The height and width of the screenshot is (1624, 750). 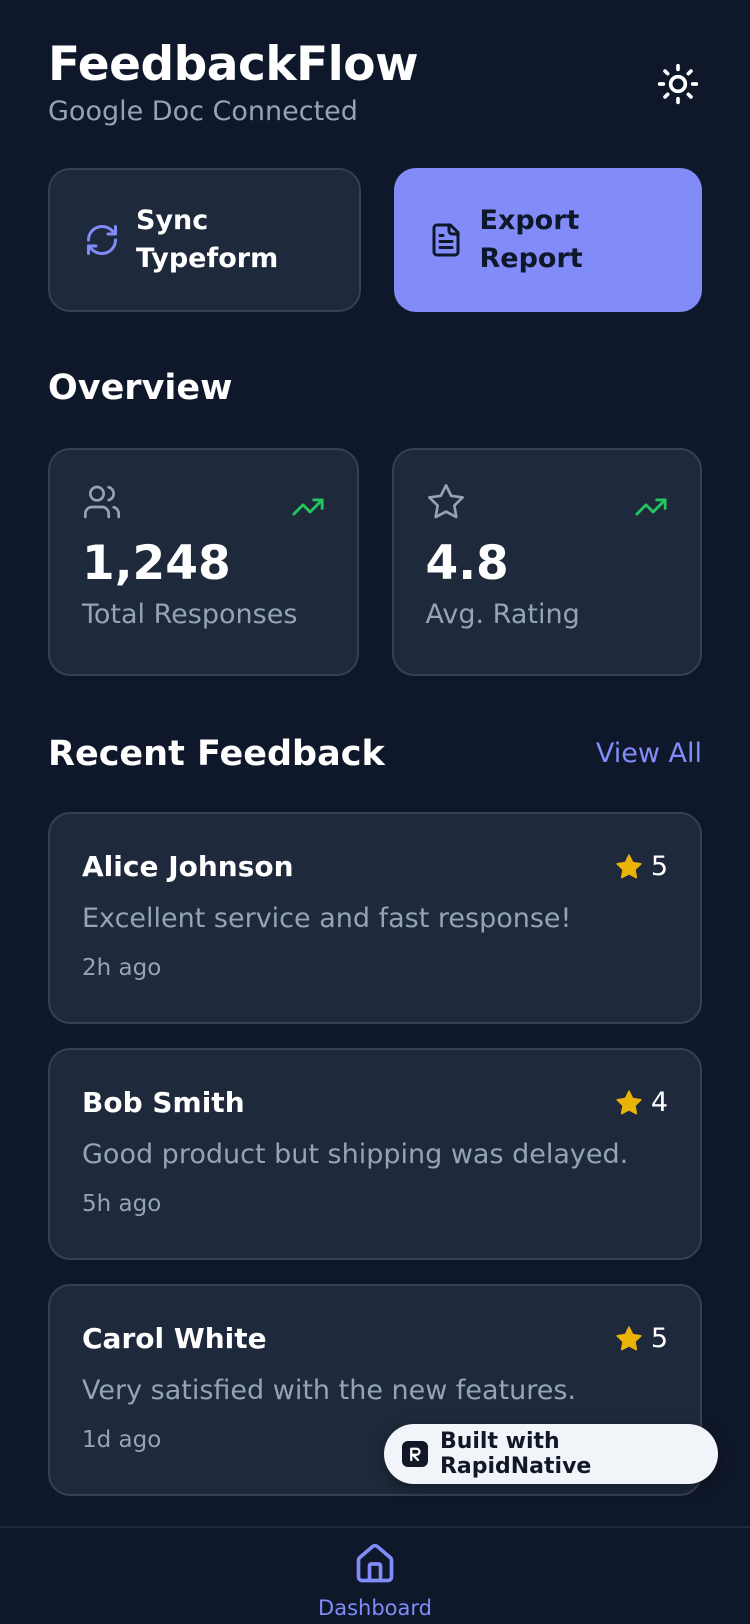 I want to click on stat-label: Avg. Rating, so click(x=502, y=614).